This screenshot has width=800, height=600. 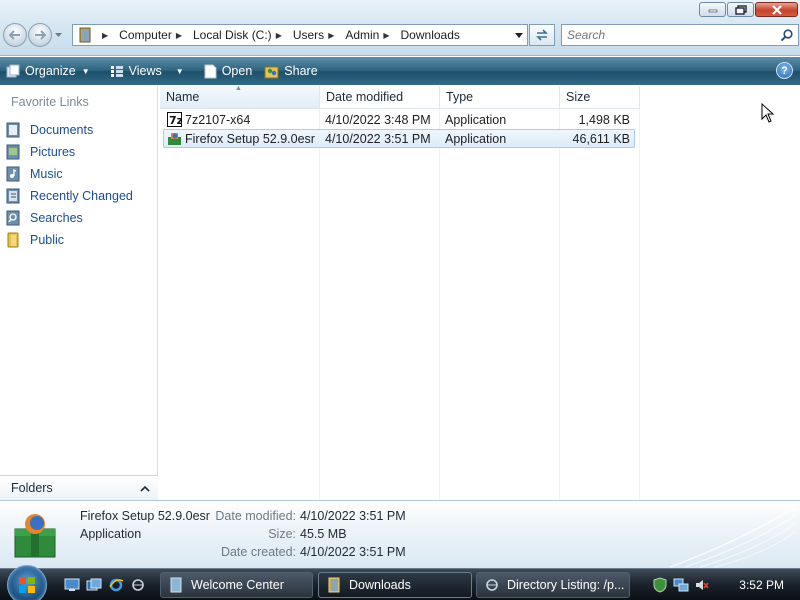 What do you see at coordinates (218, 119) in the screenshot?
I see `file-name: 7z2107-x64` at bounding box center [218, 119].